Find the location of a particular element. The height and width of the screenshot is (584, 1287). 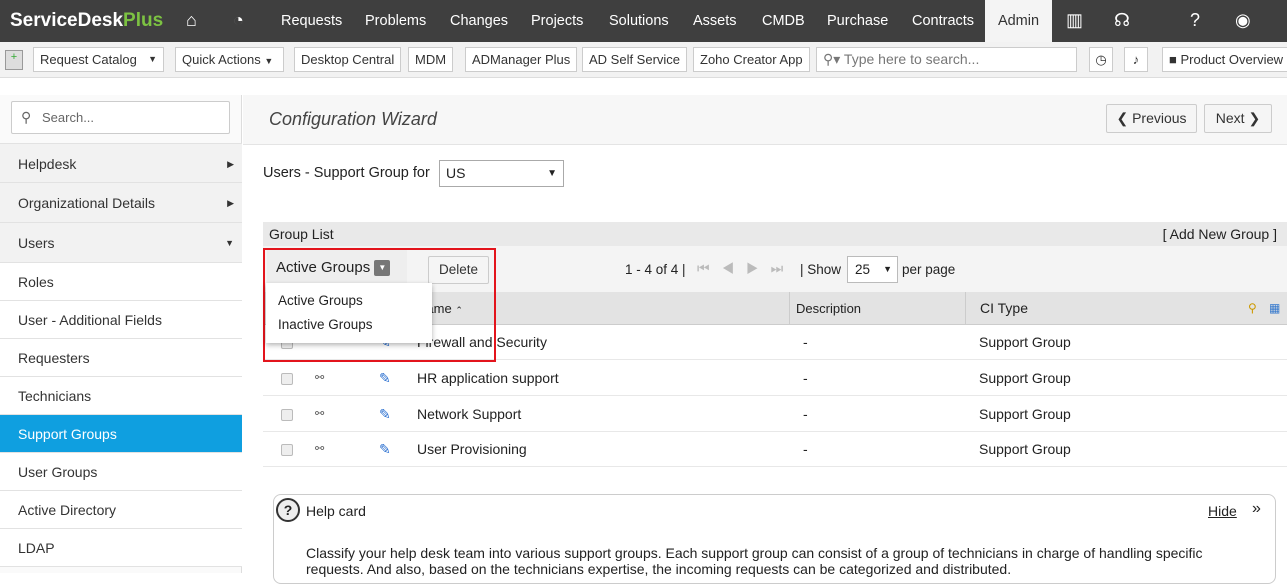

help-card-title: Help card is located at coordinates (336, 511).